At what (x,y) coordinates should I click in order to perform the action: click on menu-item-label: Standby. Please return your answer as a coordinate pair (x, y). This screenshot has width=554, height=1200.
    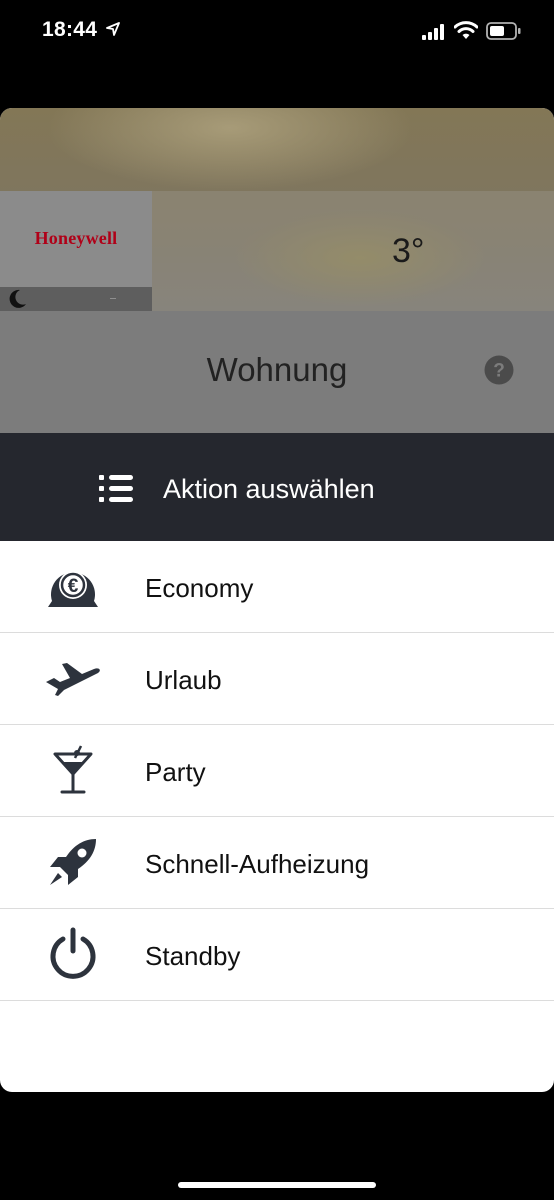
    Looking at the image, I should click on (193, 956).